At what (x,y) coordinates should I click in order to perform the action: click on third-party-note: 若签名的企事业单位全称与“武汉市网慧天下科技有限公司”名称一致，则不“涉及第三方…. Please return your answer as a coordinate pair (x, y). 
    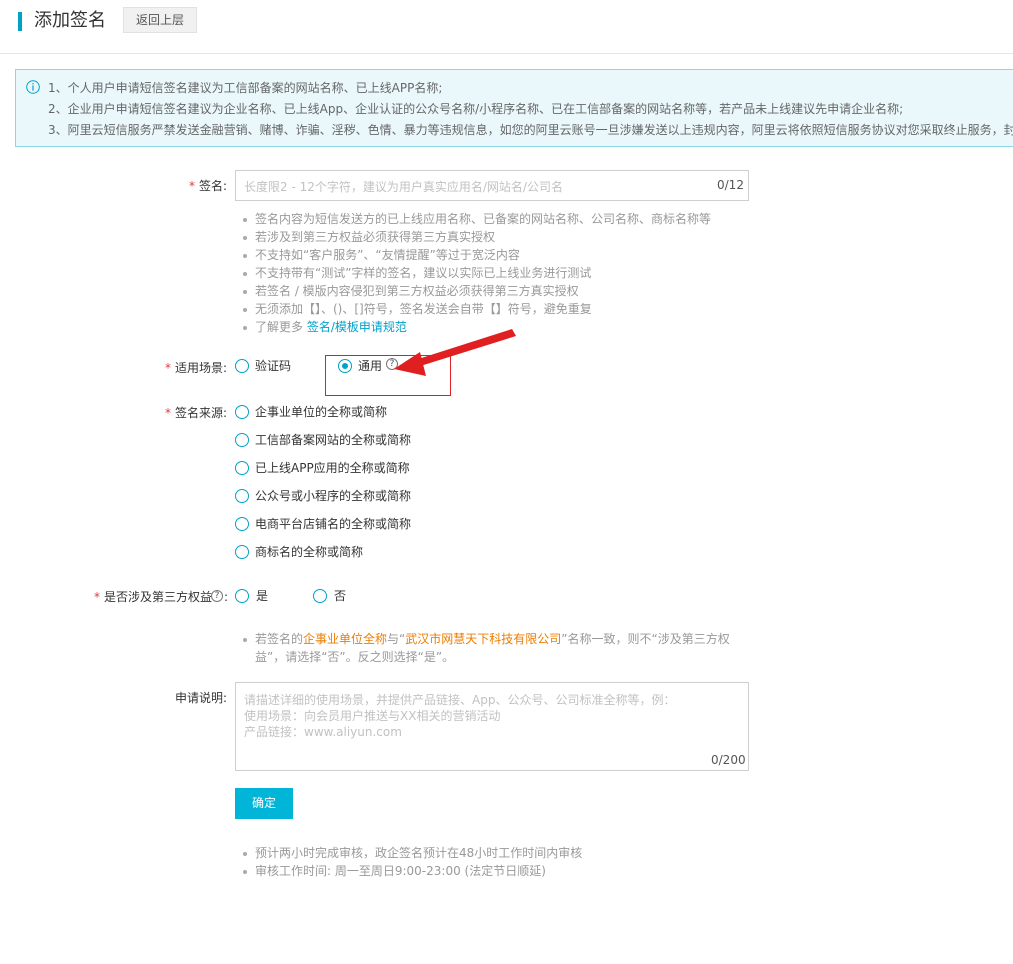
    Looking at the image, I should click on (486, 648).